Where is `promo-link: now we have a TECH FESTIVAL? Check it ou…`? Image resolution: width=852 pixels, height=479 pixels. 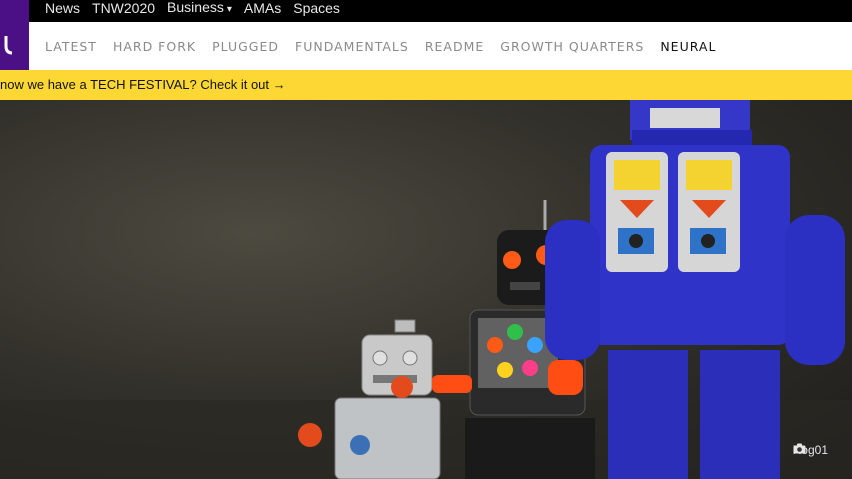 promo-link: now we have a TECH FESTIVAL? Check it ou… is located at coordinates (143, 85).